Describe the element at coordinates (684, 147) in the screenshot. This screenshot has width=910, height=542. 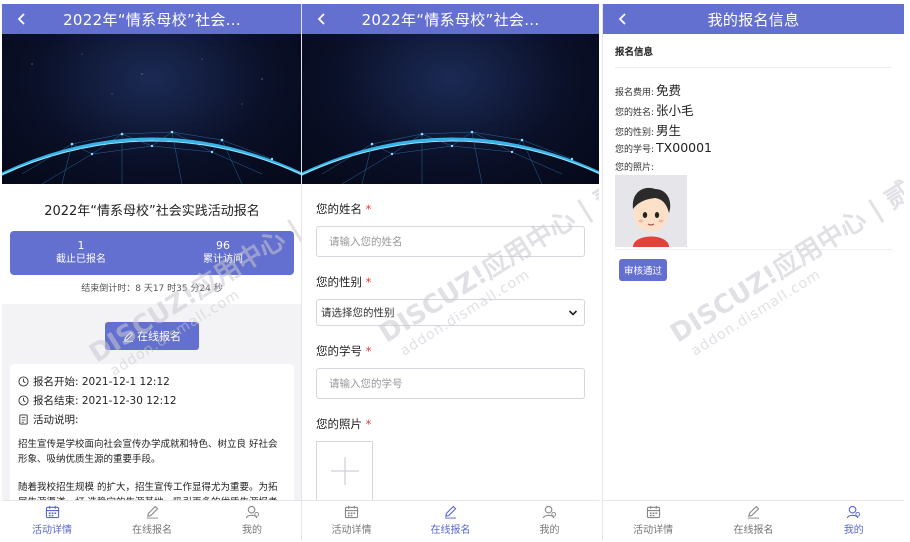
I see `student-id-value: TX00001` at that location.